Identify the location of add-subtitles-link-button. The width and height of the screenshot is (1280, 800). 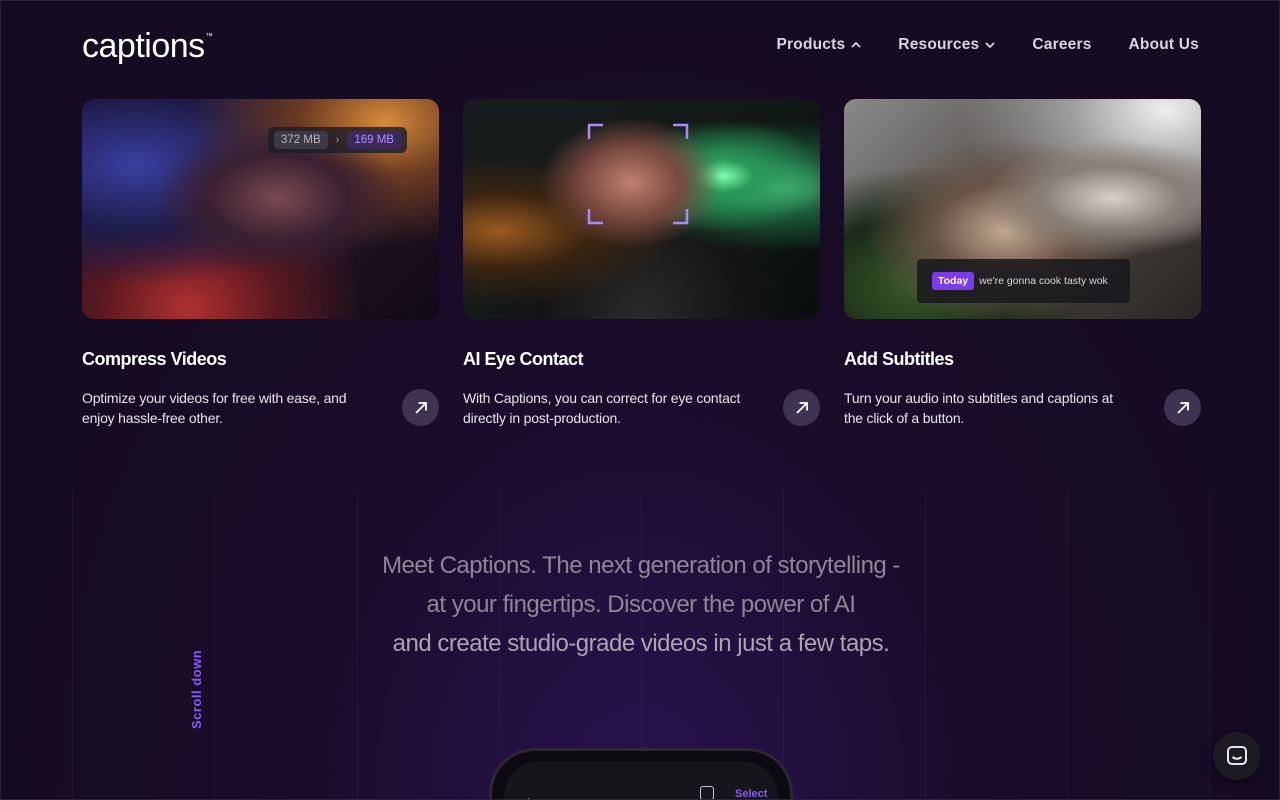
(1182, 407).